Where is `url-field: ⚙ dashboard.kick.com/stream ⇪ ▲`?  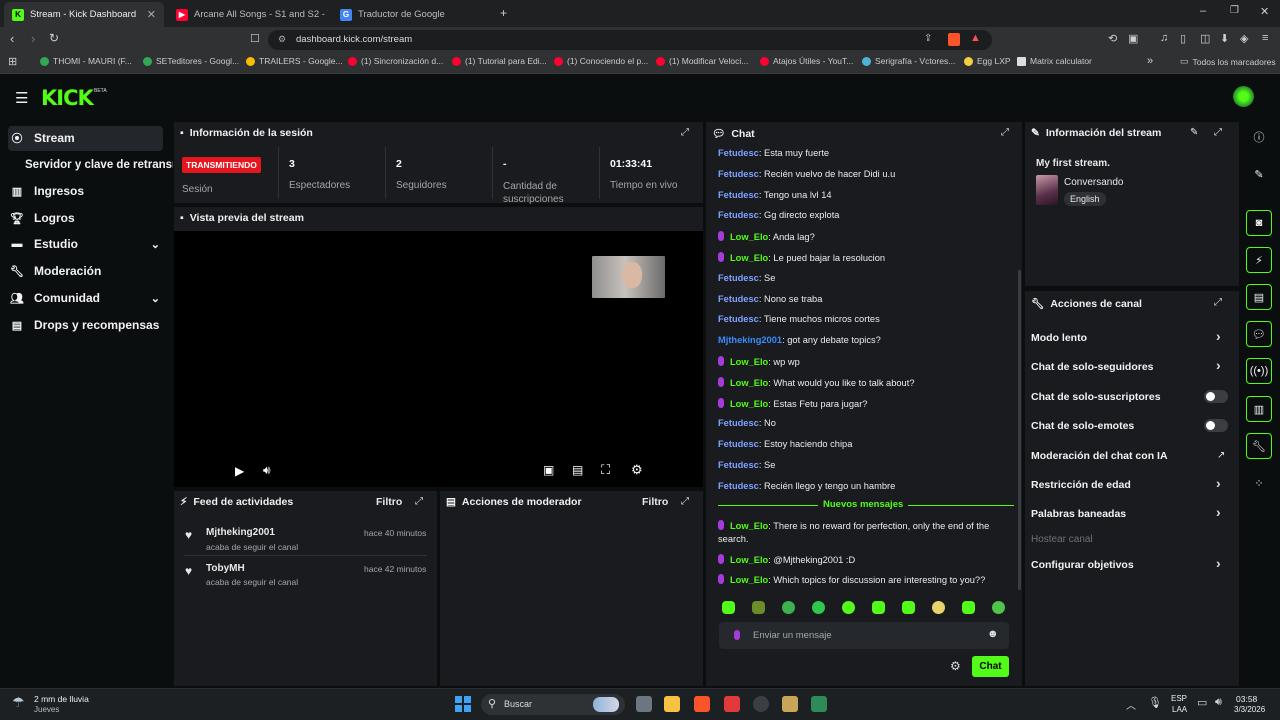
url-field: ⚙ dashboard.kick.com/stream ⇪ ▲ is located at coordinates (630, 40).